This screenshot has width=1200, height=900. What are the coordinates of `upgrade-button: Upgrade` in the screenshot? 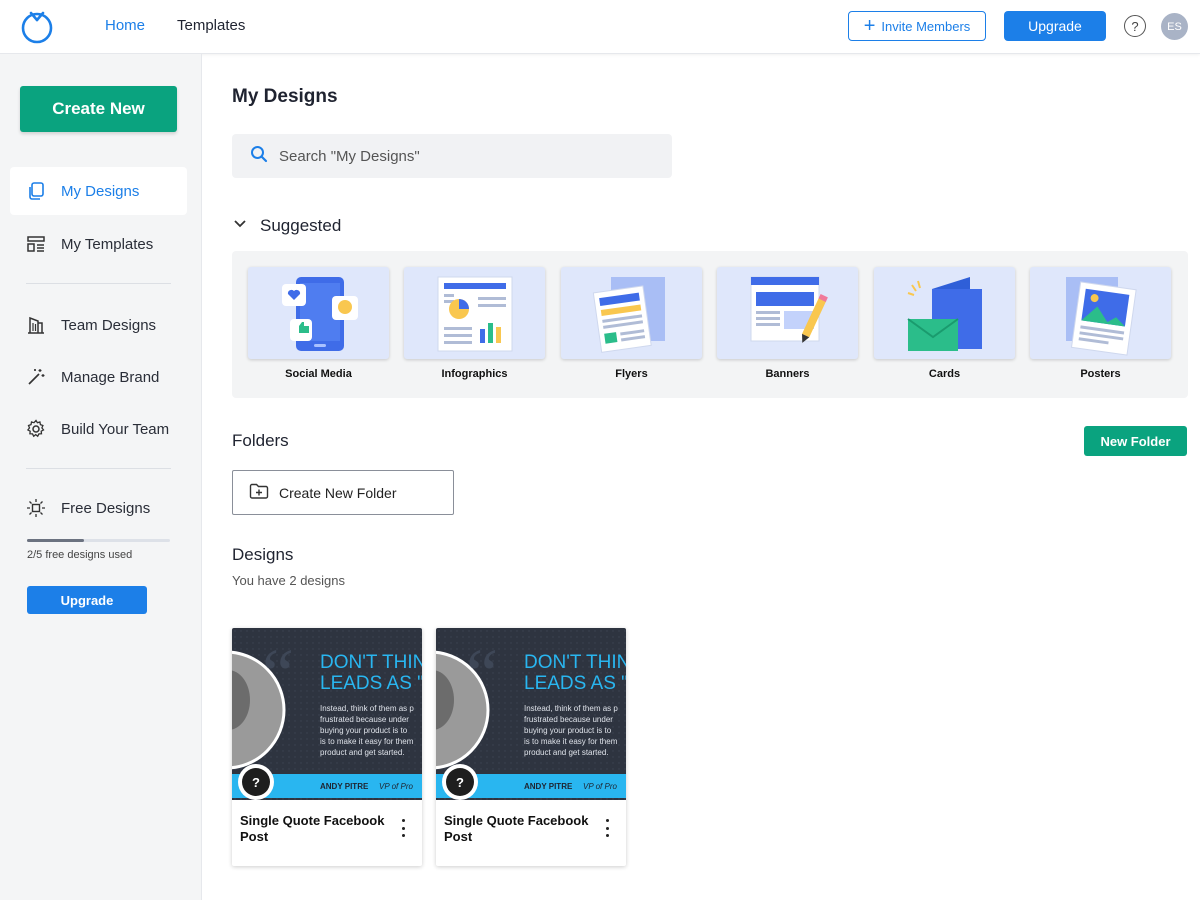 It's located at (1055, 26).